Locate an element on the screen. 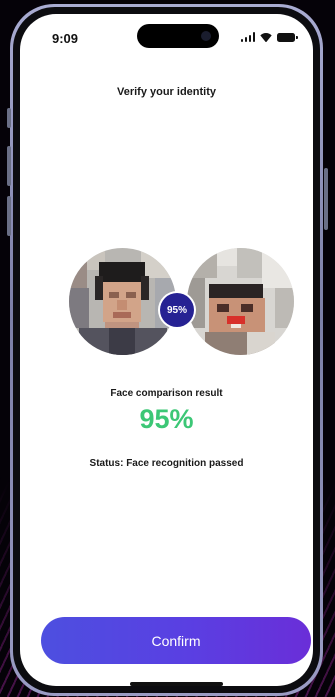 Image resolution: width=335 pixels, height=697 pixels. home-indicator is located at coordinates (176, 684).